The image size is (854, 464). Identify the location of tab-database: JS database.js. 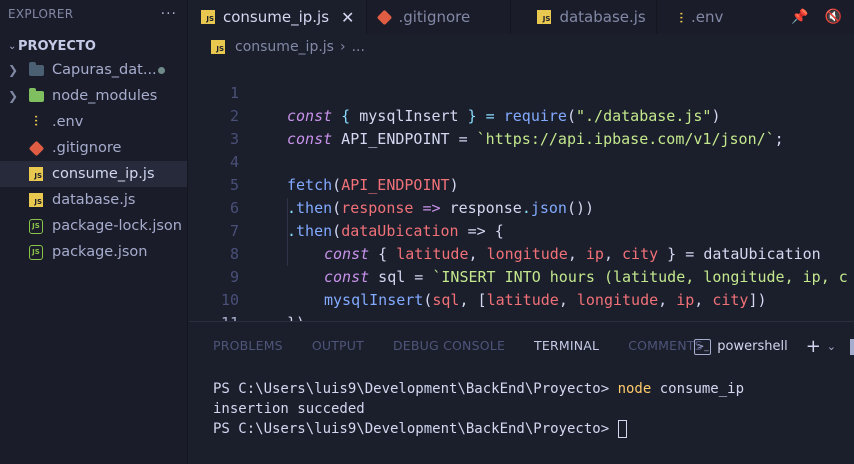
(584, 17).